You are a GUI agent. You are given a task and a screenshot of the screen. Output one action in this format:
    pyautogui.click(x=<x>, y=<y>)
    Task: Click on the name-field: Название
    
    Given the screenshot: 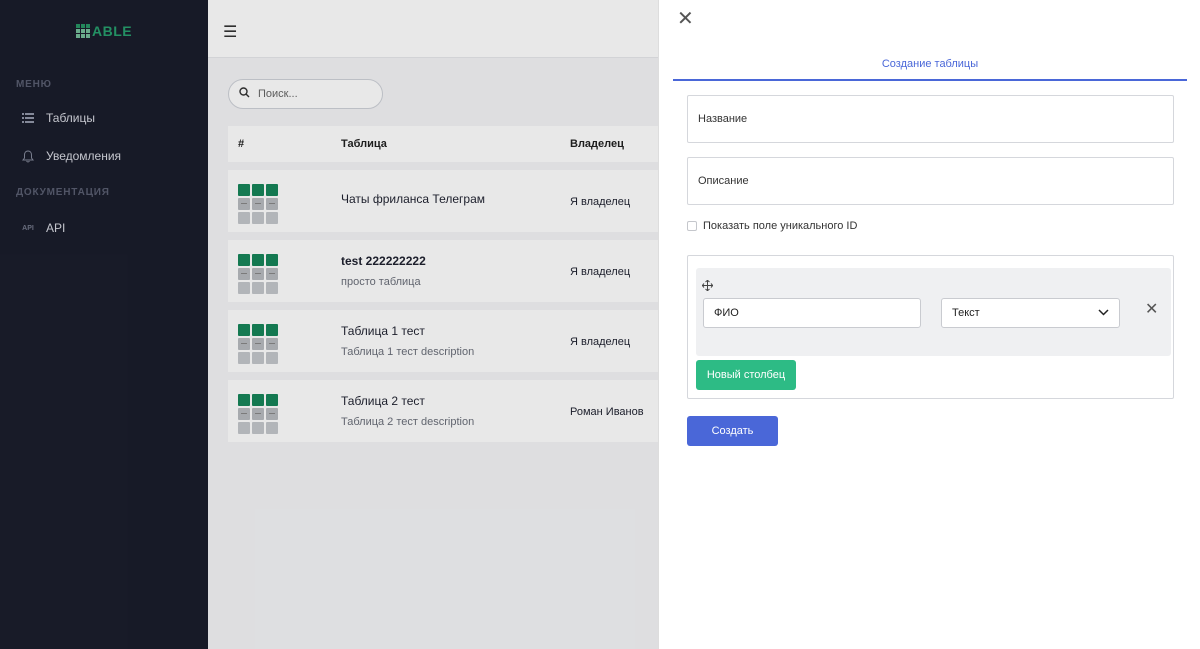 What is the action you would take?
    pyautogui.click(x=930, y=119)
    